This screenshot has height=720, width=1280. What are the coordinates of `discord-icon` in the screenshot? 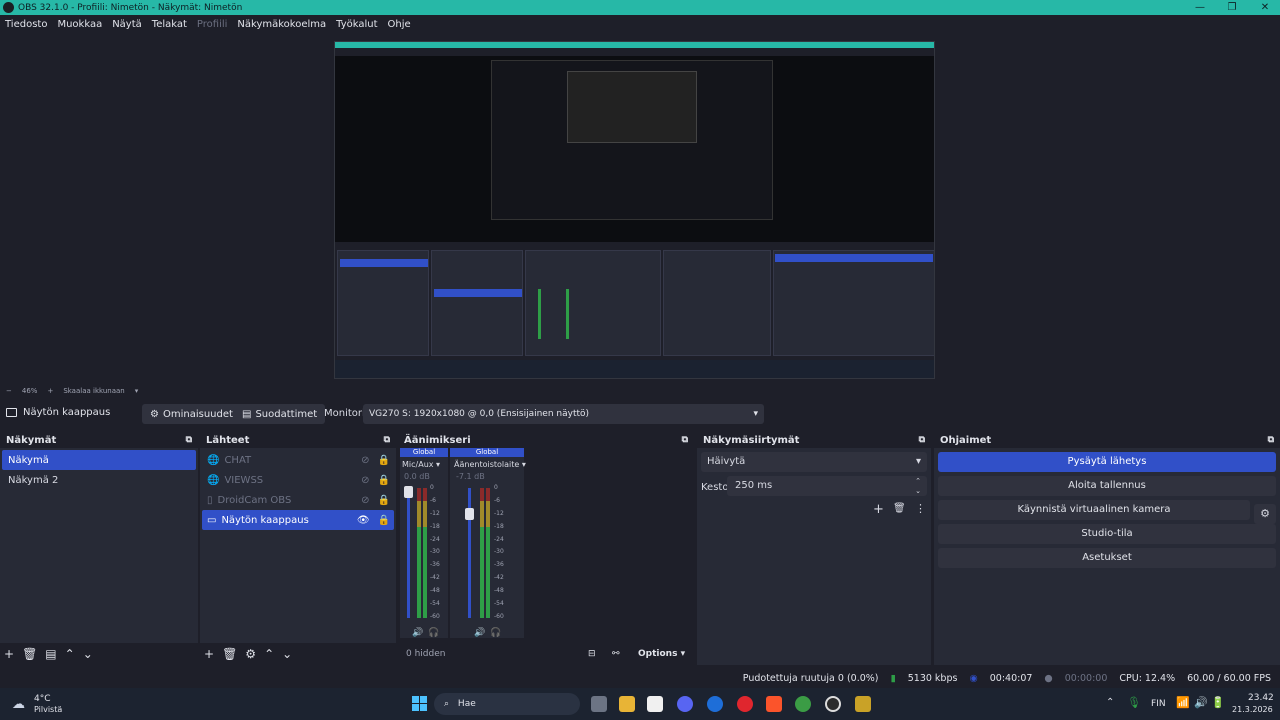 It's located at (685, 704).